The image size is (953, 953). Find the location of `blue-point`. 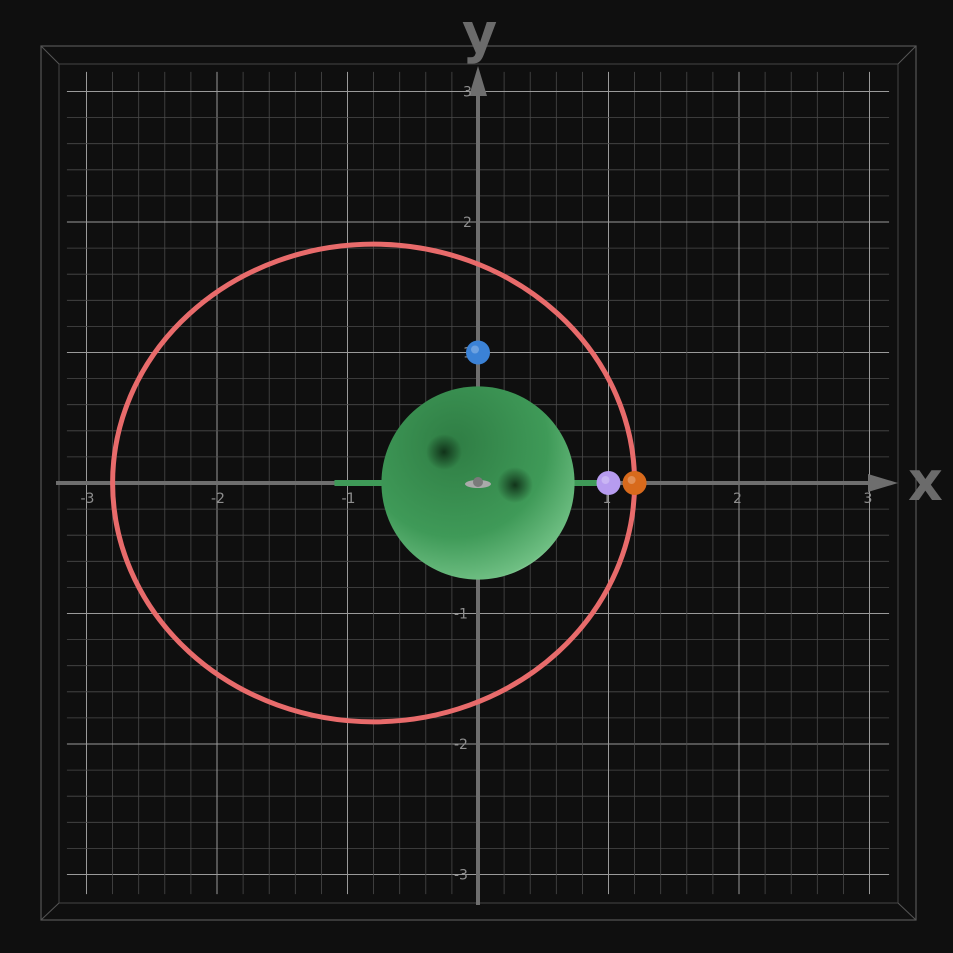

blue-point is located at coordinates (478, 352).